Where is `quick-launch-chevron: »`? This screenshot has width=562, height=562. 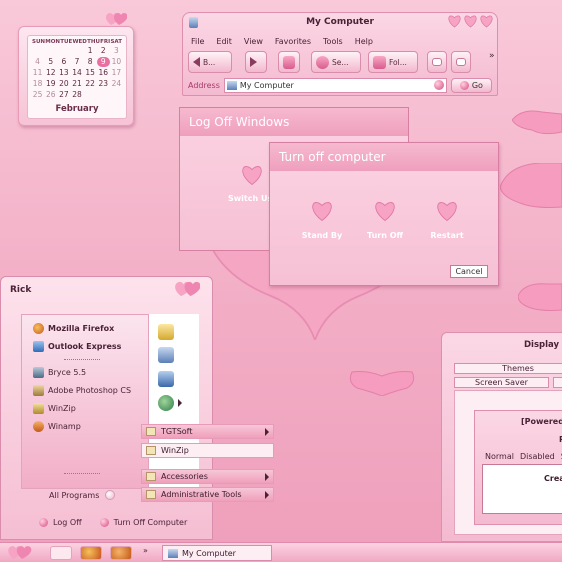 quick-launch-chevron: » is located at coordinates (145, 550).